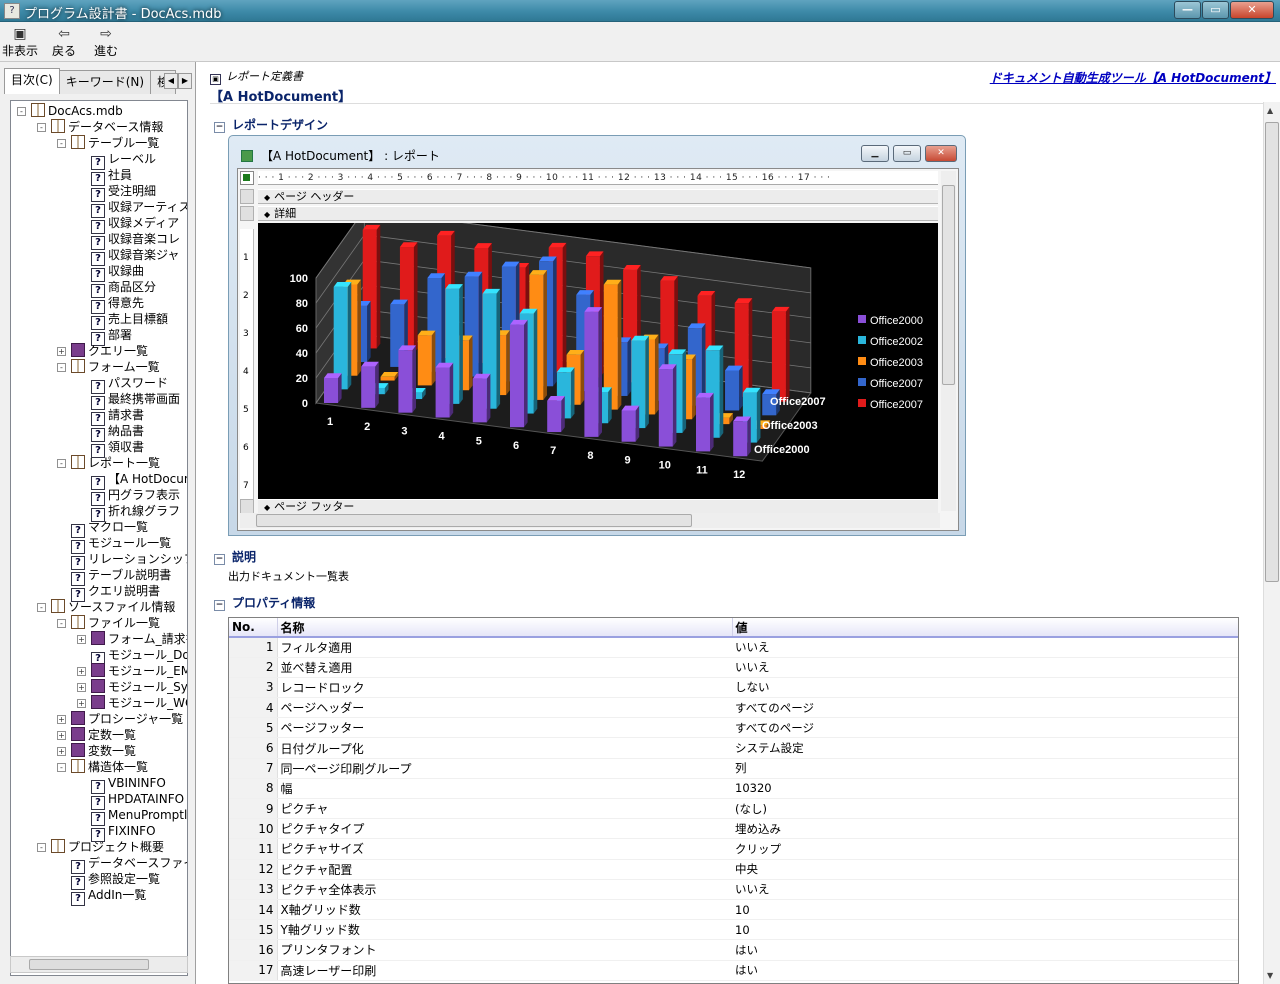  What do you see at coordinates (32, 81) in the screenshot?
I see `tab-contents: 目次(C)` at bounding box center [32, 81].